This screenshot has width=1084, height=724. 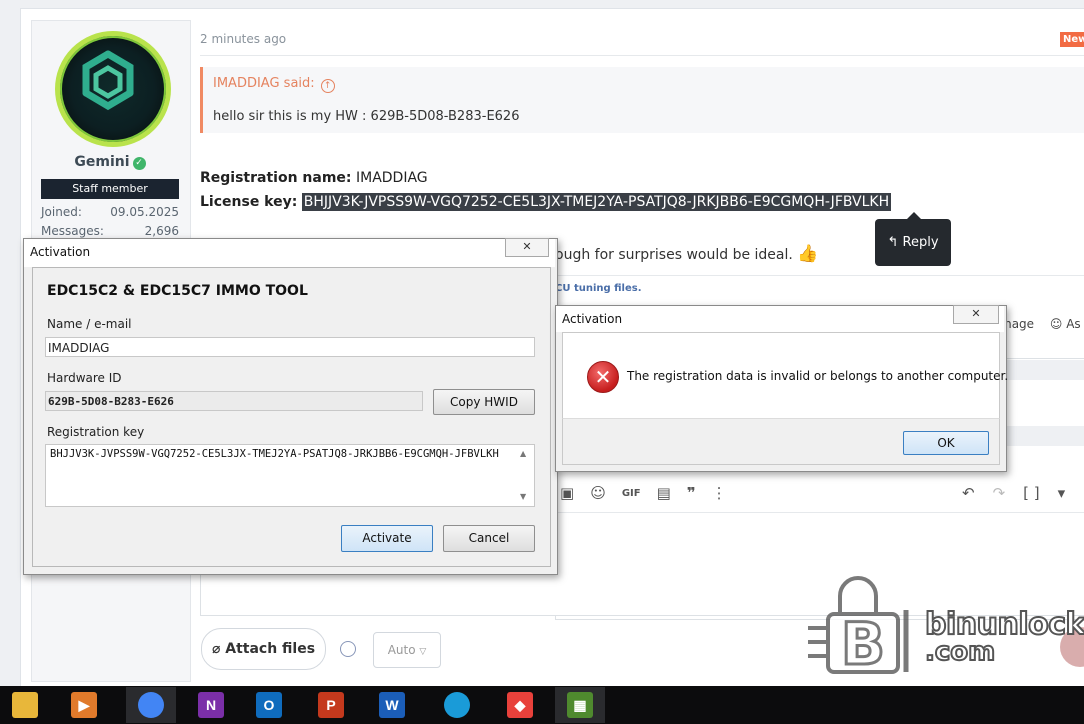 I want to click on openai-knot-icon, so click(x=108, y=80).